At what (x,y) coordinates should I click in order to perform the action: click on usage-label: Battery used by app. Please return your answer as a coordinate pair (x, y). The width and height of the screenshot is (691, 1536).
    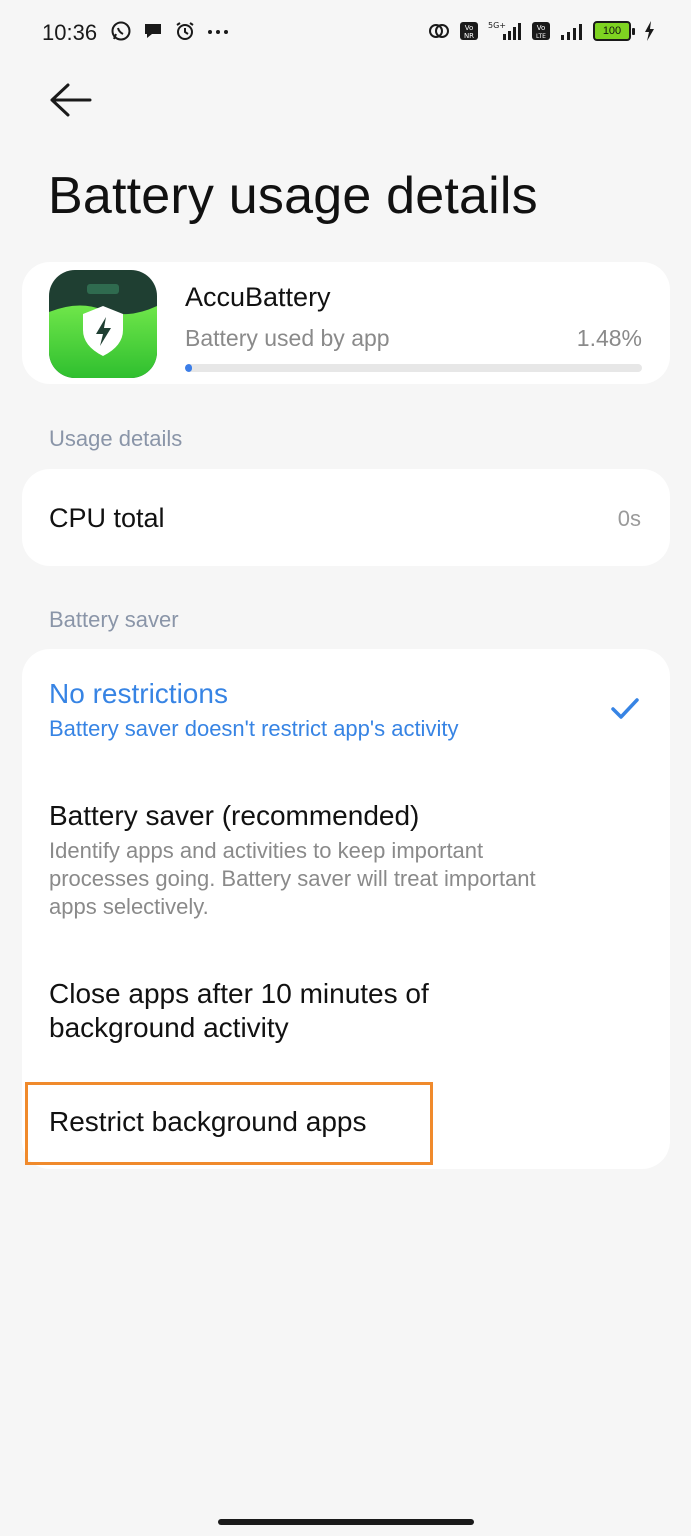
    Looking at the image, I should click on (287, 338).